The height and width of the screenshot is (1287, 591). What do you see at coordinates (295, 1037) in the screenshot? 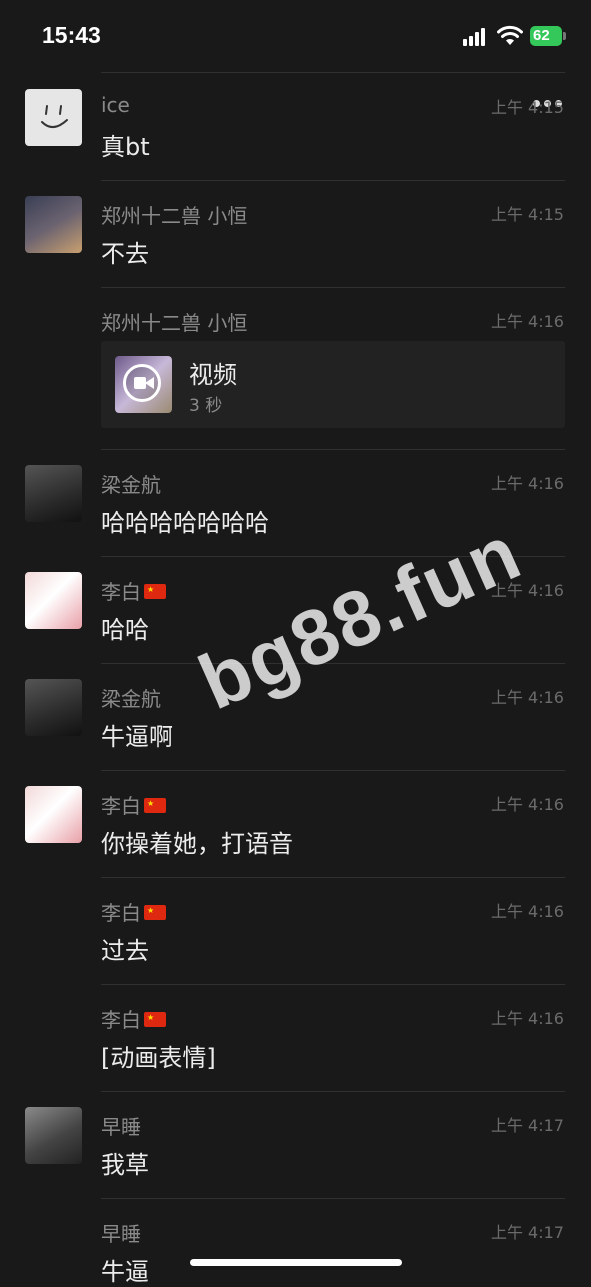
I see `chat-message: 李白 上午 4:16 [动画表情]` at bounding box center [295, 1037].